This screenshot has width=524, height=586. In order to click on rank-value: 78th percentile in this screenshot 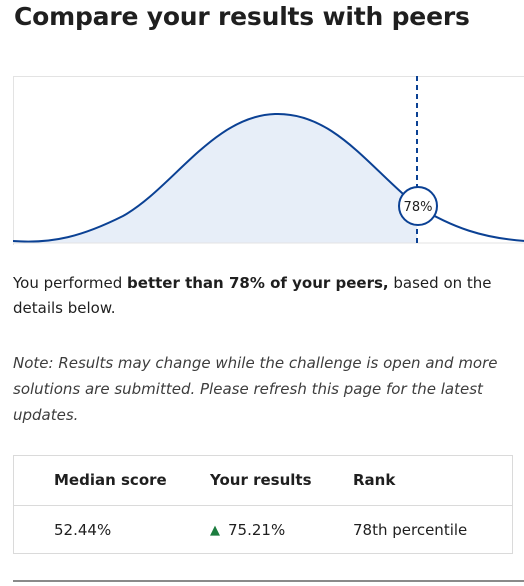, I will do `click(410, 530)`.